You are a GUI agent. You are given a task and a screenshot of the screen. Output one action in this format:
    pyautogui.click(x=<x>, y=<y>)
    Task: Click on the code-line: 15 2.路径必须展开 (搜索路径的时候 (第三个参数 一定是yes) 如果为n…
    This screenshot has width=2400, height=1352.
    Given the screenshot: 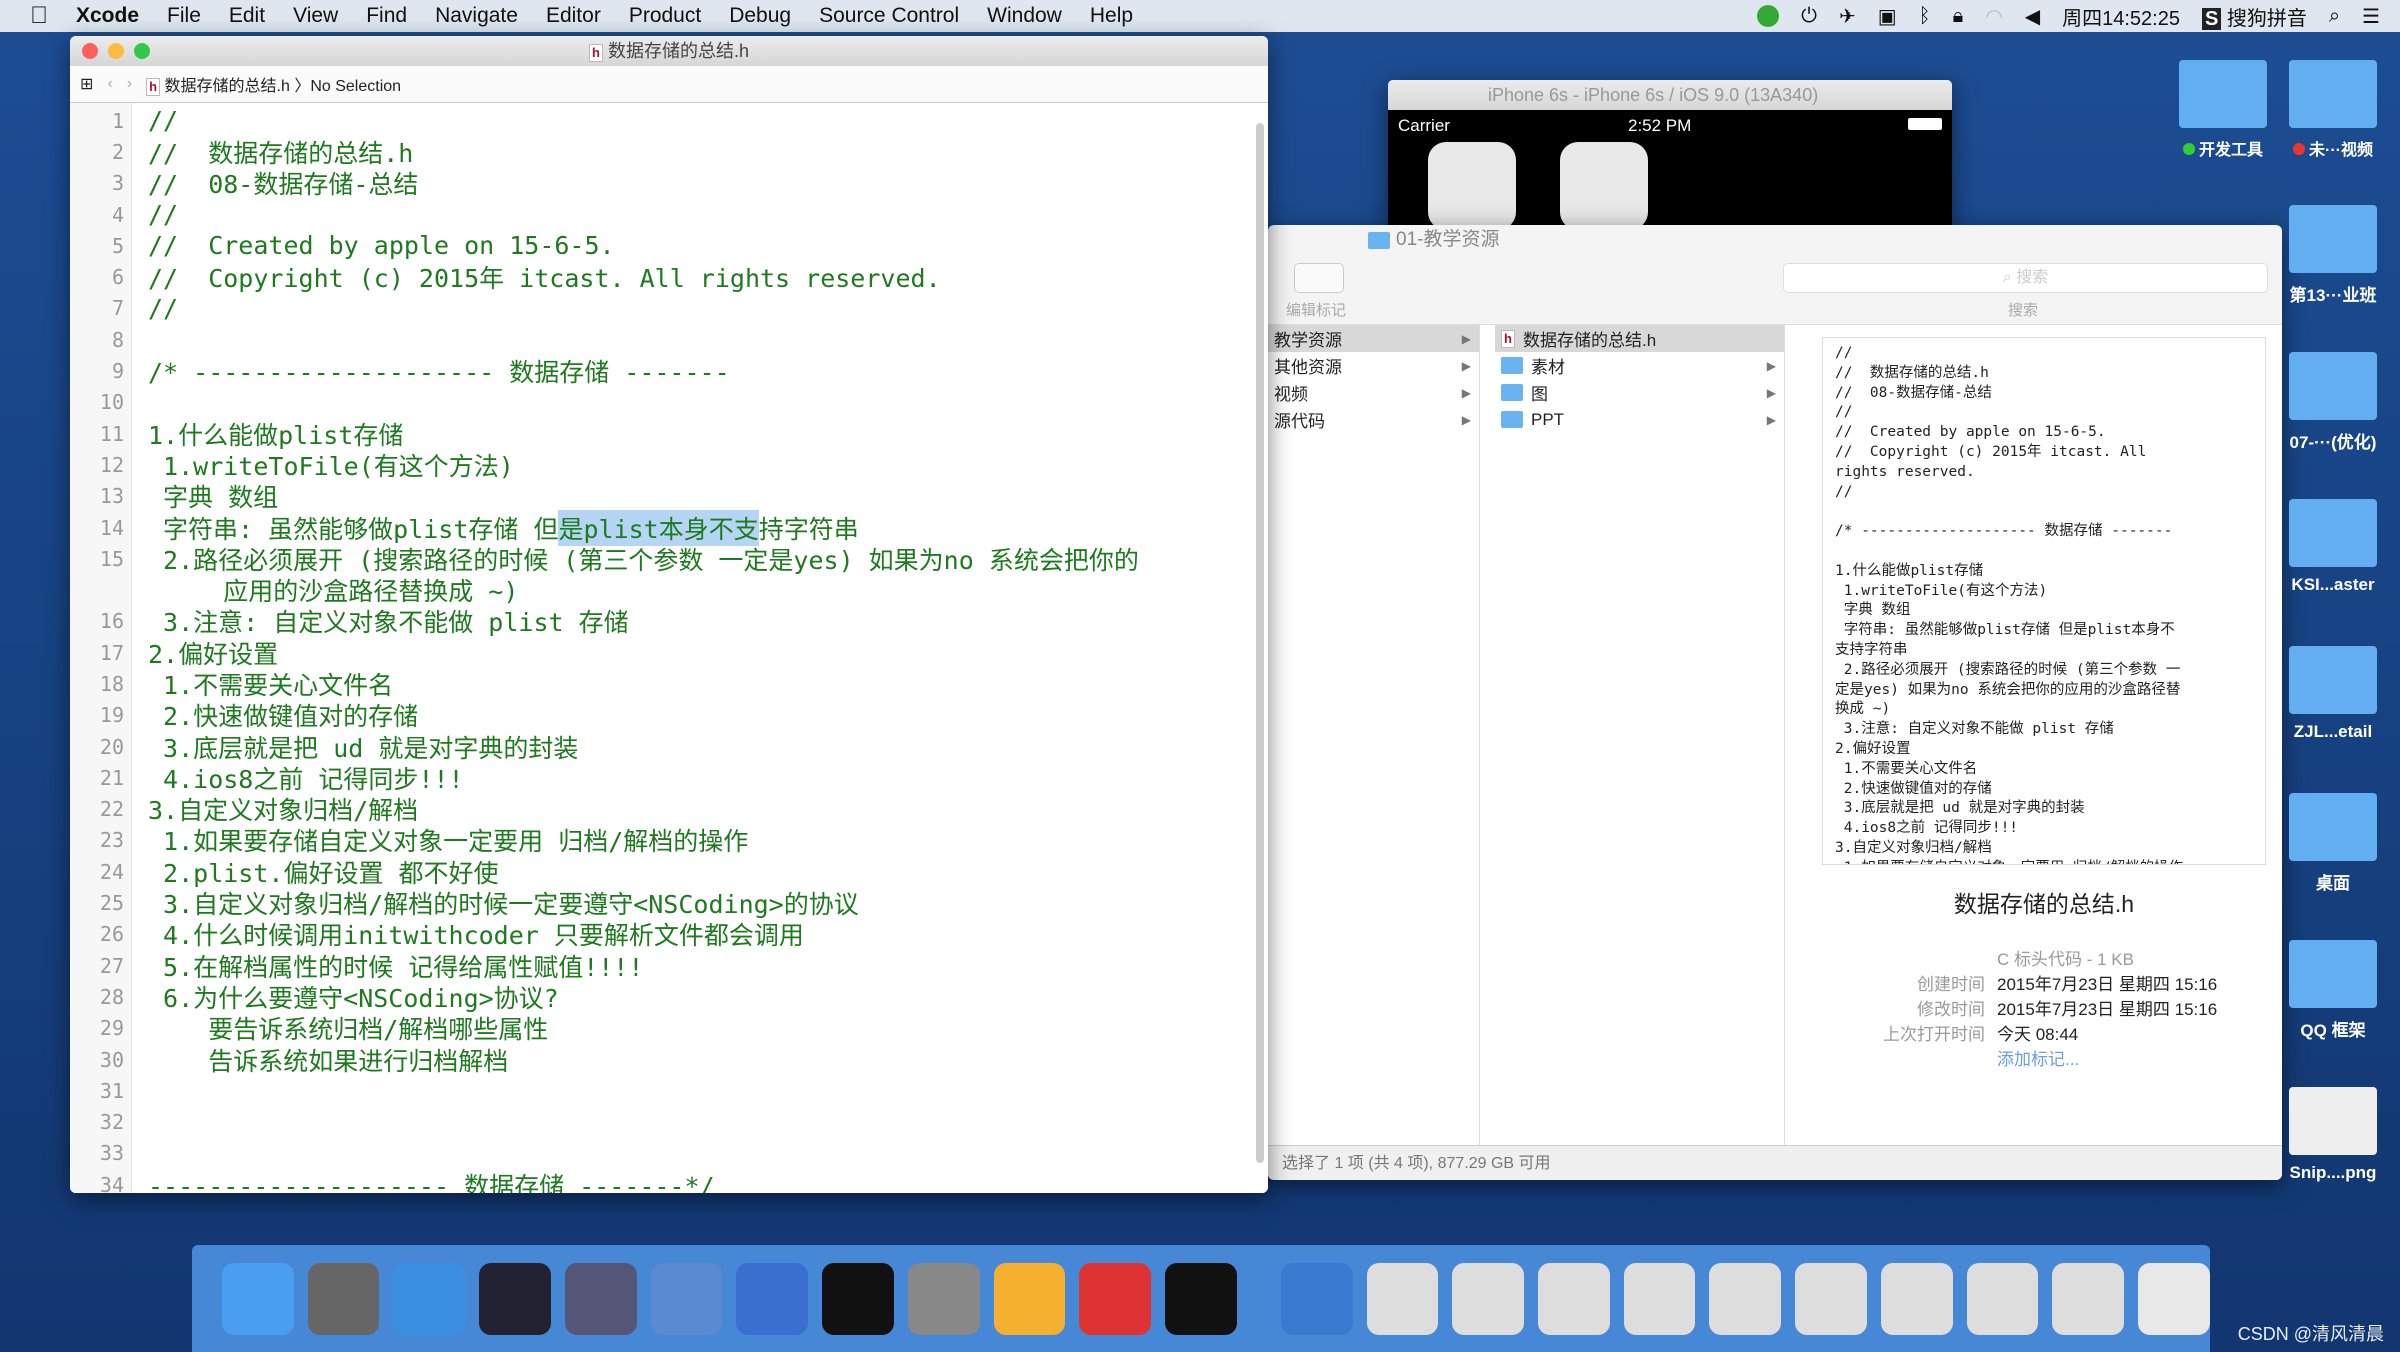 What is the action you would take?
    pyautogui.click(x=659, y=559)
    